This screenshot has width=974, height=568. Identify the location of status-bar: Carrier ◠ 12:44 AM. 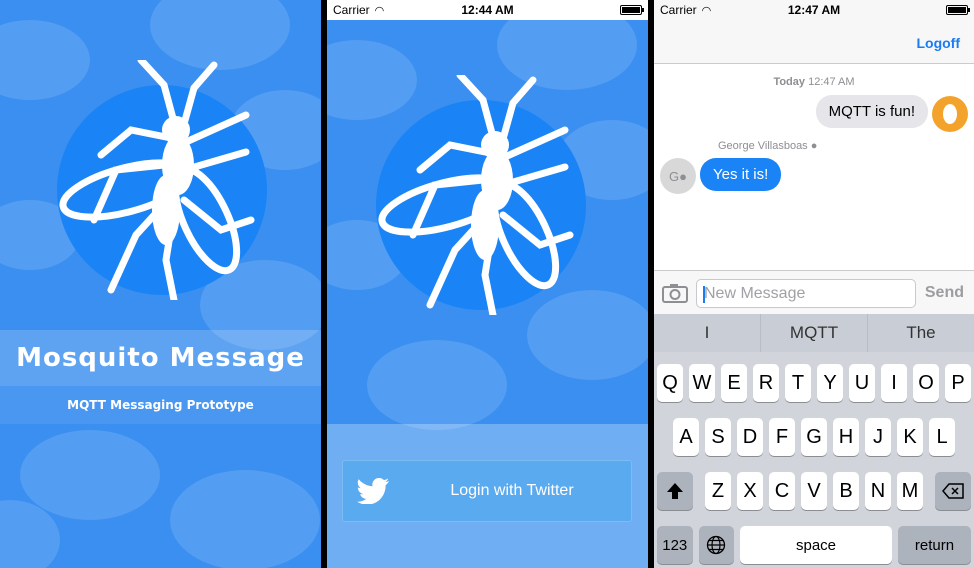
(487, 10).